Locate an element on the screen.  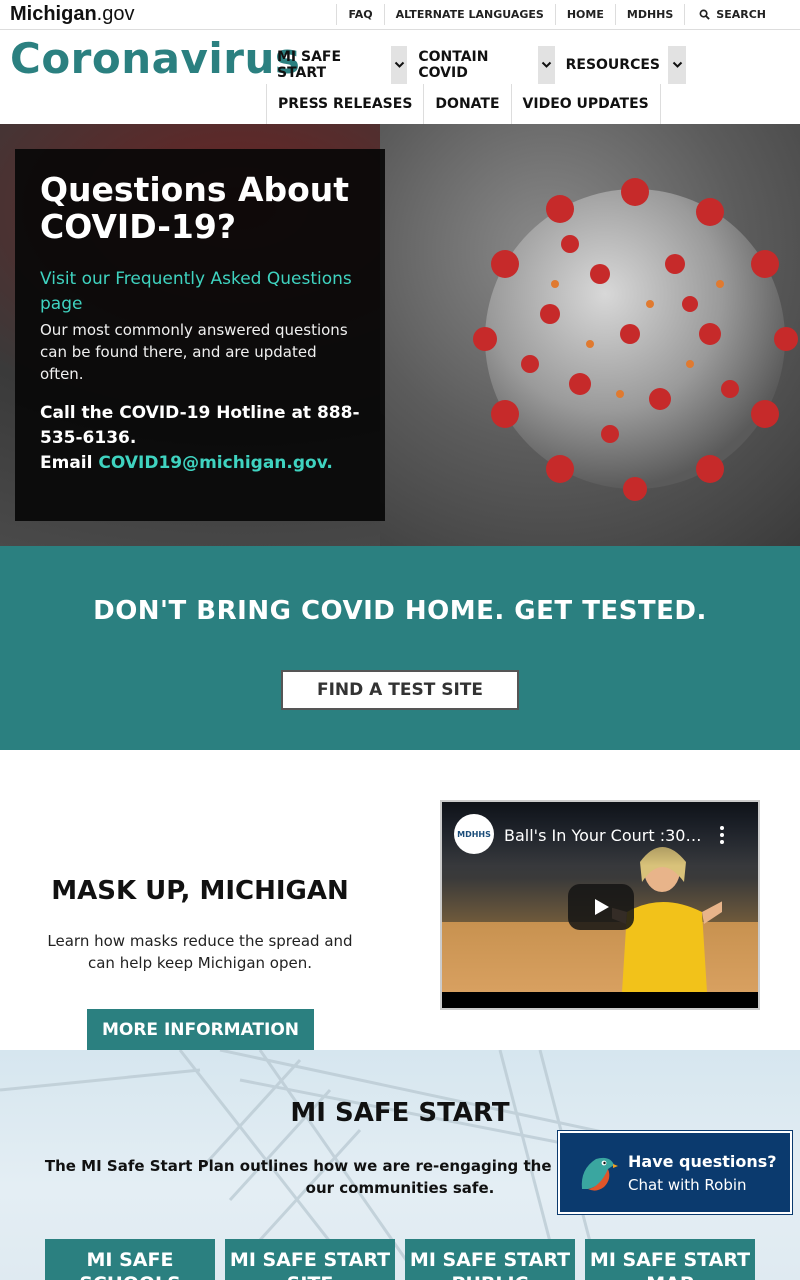
home-link: HOME is located at coordinates (584, 14).